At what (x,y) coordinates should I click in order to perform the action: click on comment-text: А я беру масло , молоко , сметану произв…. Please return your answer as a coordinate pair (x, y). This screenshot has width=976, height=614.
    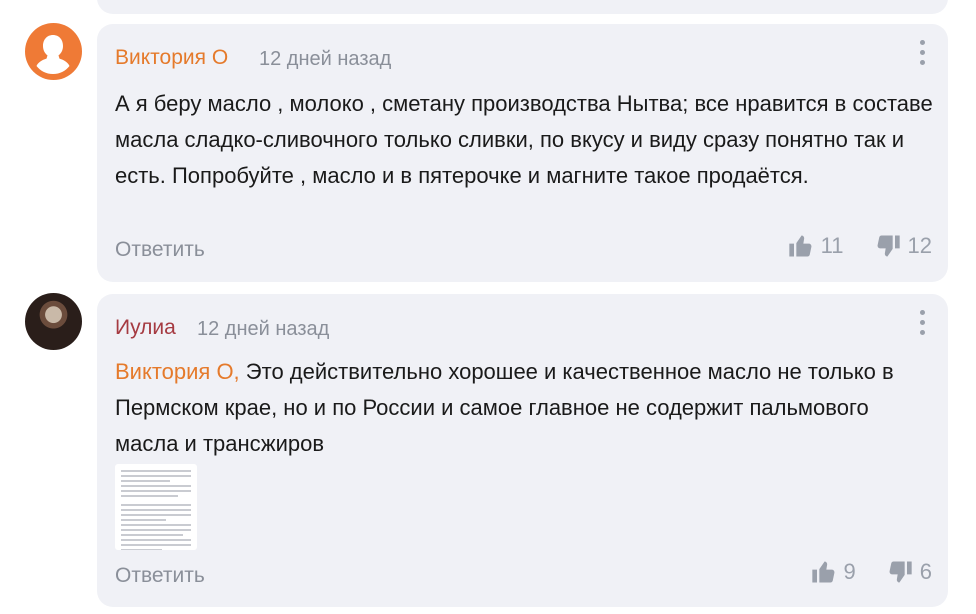
    Looking at the image, I should click on (524, 139).